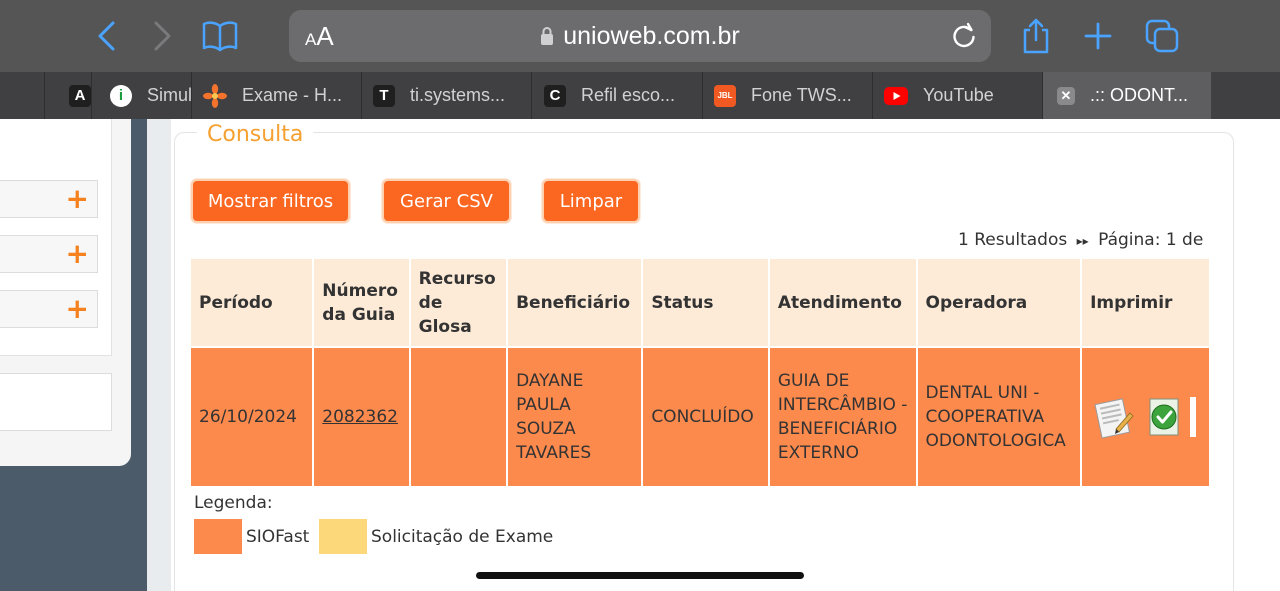  I want to click on consulta-title: Consulta, so click(255, 135).